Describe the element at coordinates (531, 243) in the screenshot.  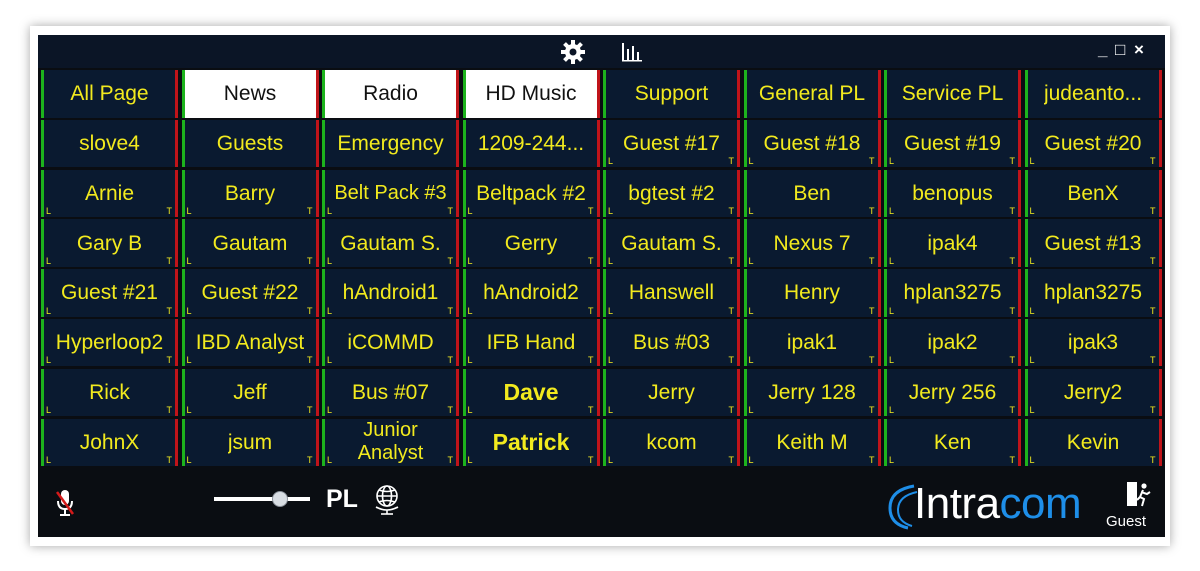
I see `intercom-key: Gerry L T` at that location.